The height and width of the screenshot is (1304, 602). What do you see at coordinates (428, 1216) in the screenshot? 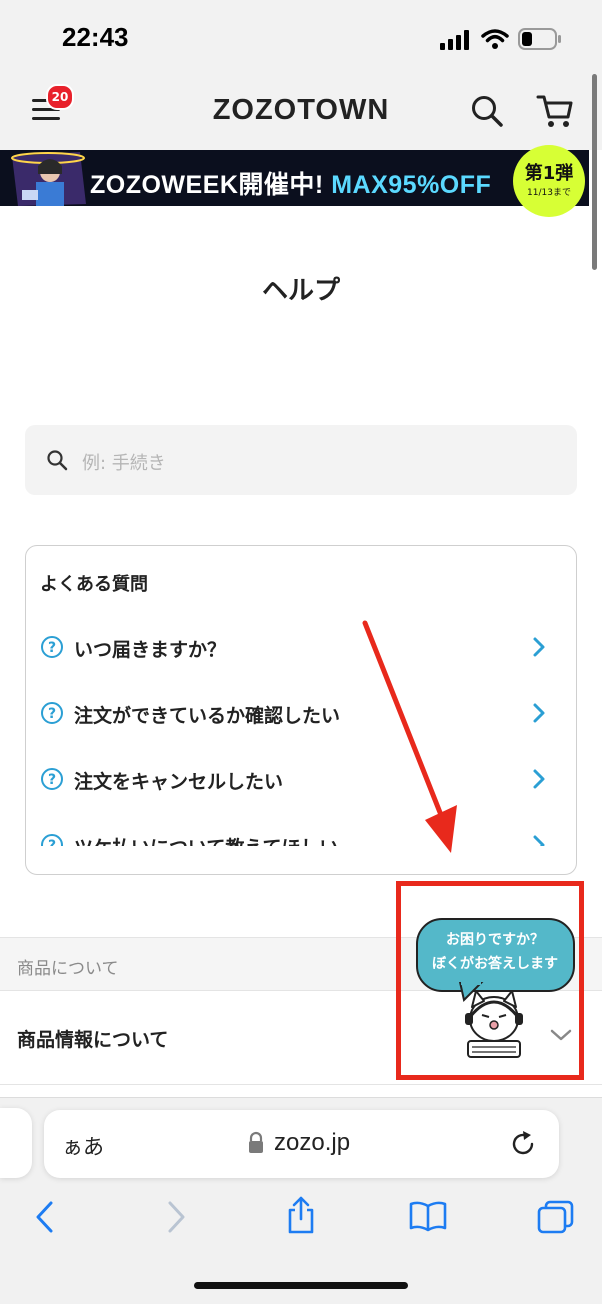
I see `bookmarks-icon` at bounding box center [428, 1216].